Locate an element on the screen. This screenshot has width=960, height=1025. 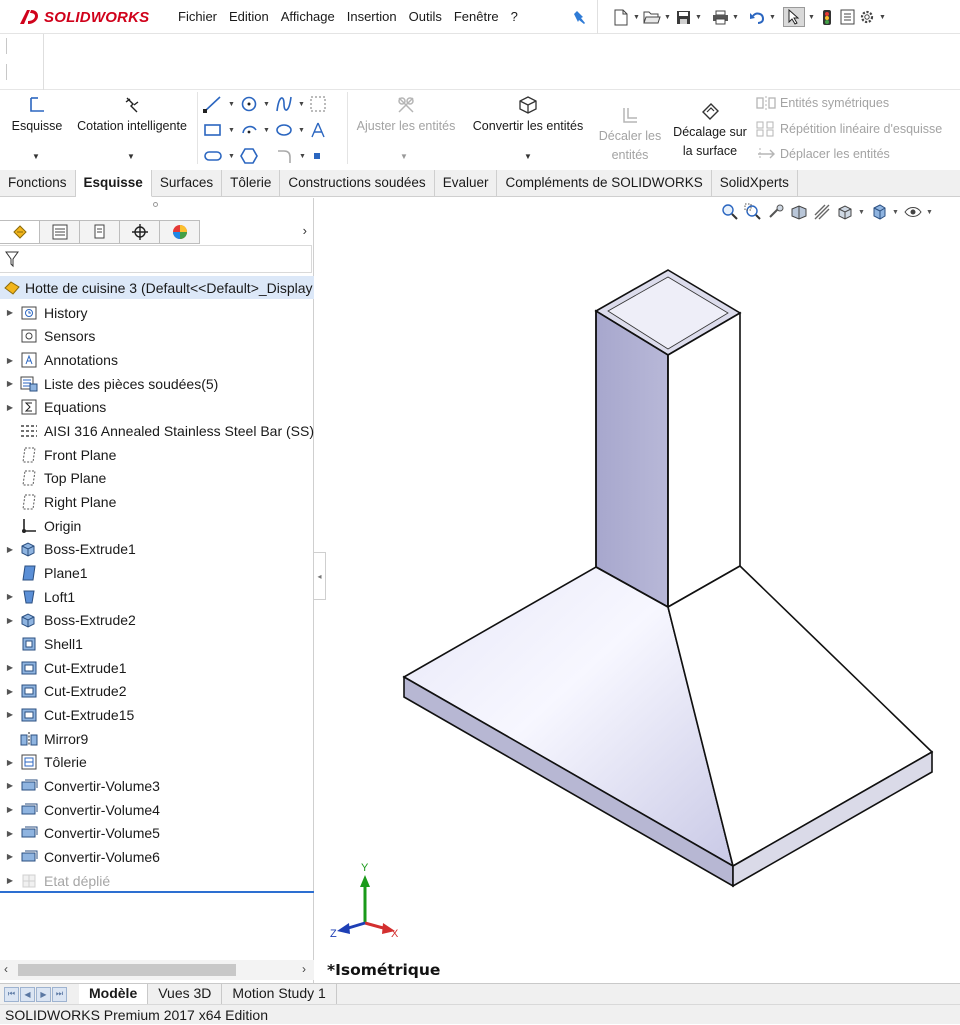
menu-edition: Edition is located at coordinates (249, 17).